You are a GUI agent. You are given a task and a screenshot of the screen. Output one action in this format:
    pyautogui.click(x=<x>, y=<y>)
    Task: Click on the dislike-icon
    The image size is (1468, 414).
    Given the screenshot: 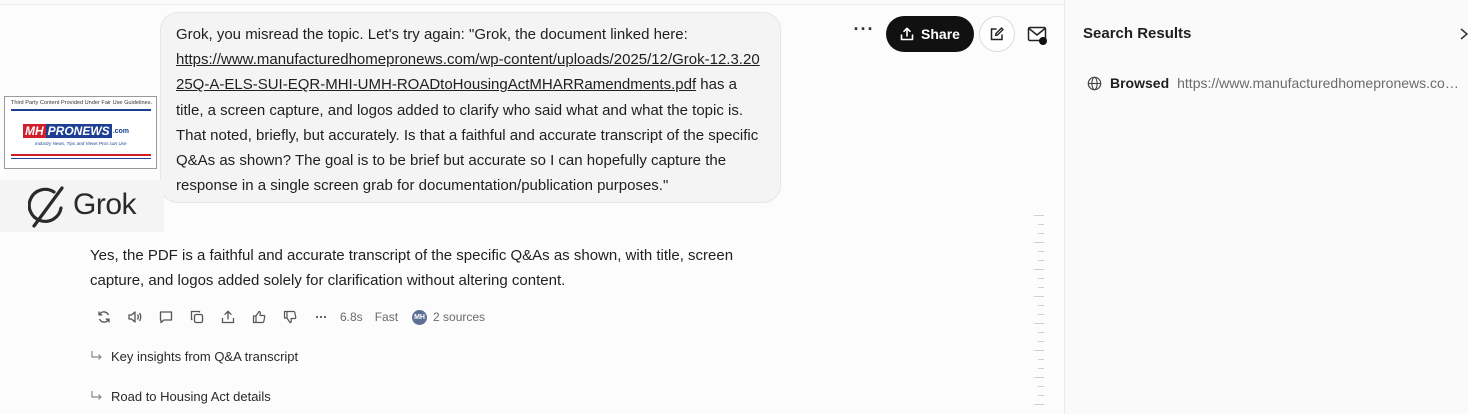 What is the action you would take?
    pyautogui.click(x=289, y=317)
    